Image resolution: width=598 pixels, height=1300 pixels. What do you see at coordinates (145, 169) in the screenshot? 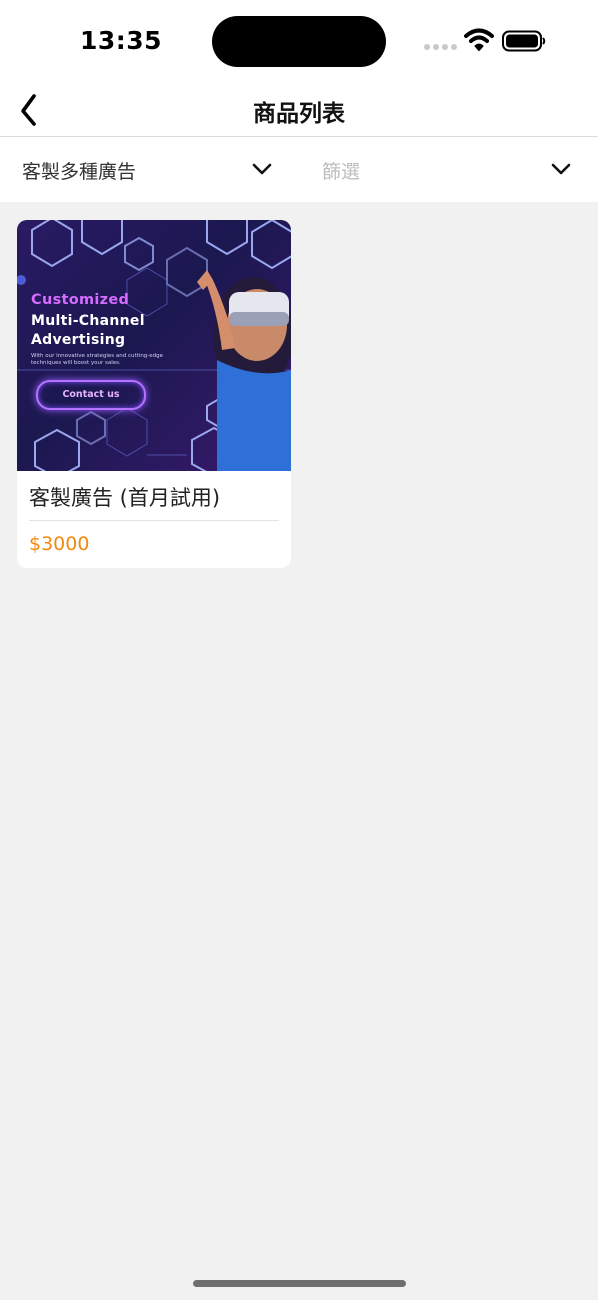
I see `category-dropdown: 客製多種廣告` at bounding box center [145, 169].